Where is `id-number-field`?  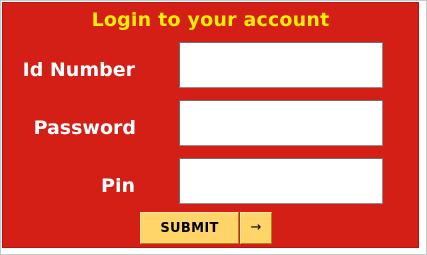 id-number-field is located at coordinates (281, 65).